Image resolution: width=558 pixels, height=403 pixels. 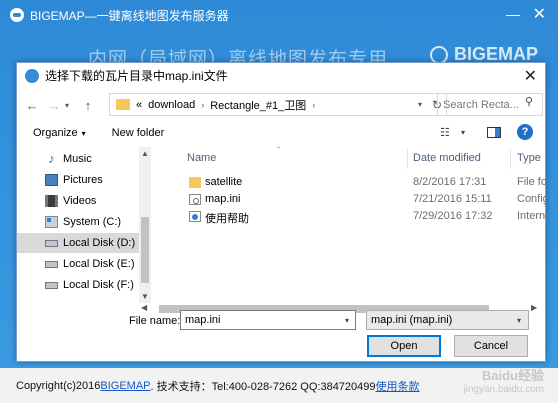 What do you see at coordinates (58, 385) in the screenshot?
I see `footer-copyright: Copyright(c)2016` at bounding box center [58, 385].